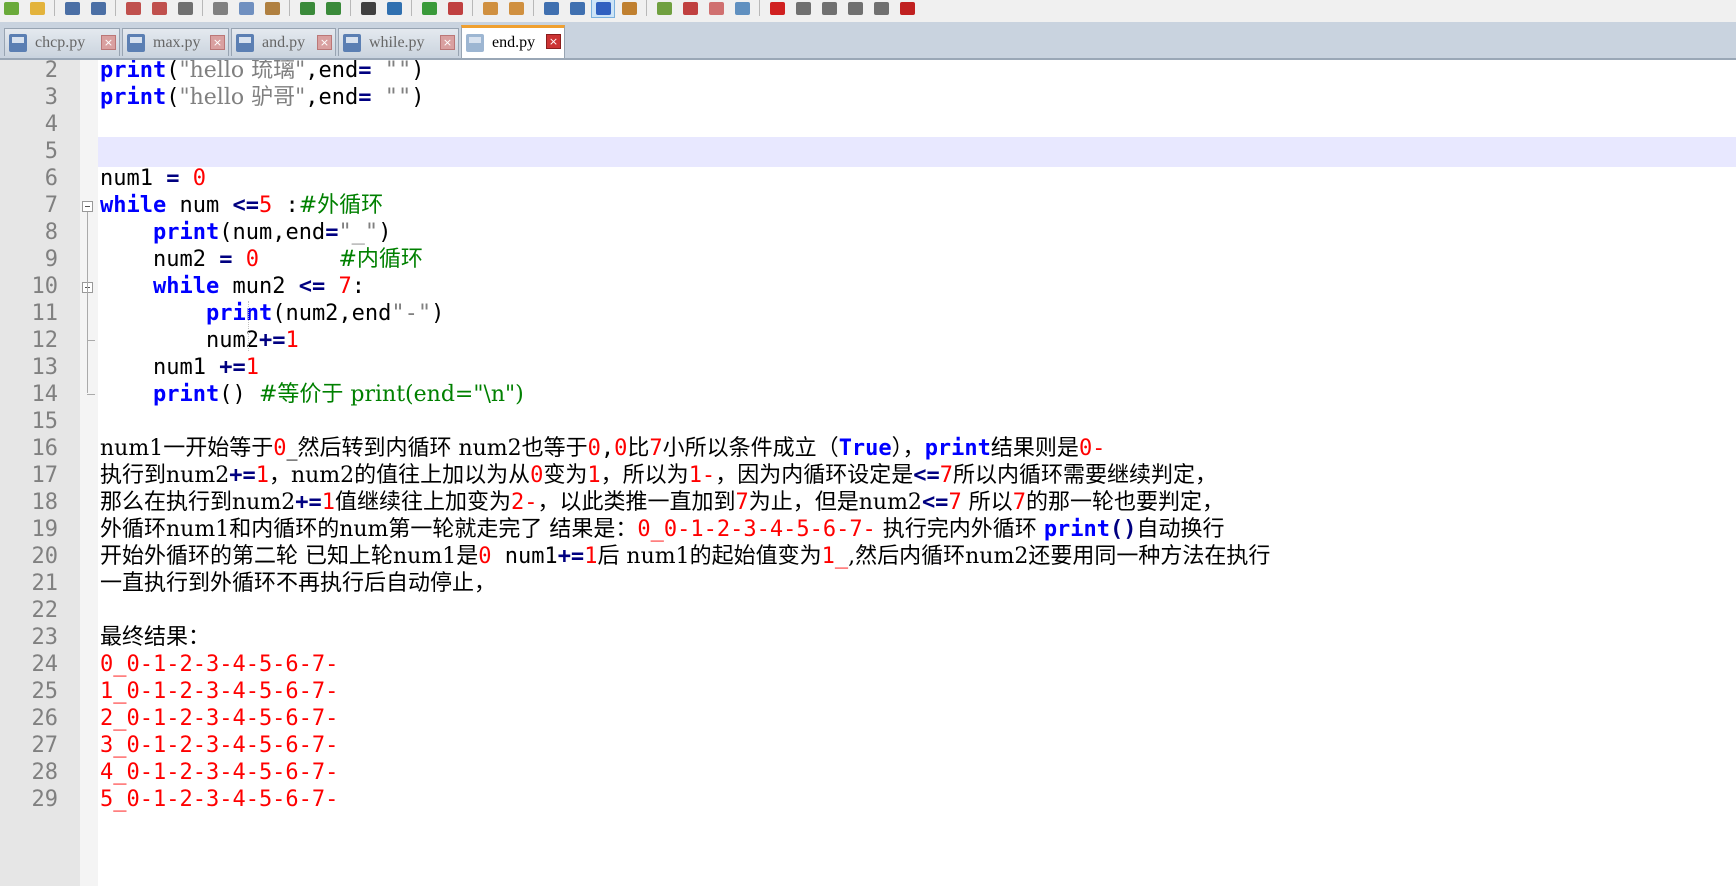  Describe the element at coordinates (513, 41) in the screenshot. I see `tab-end-py: end.py ×` at that location.